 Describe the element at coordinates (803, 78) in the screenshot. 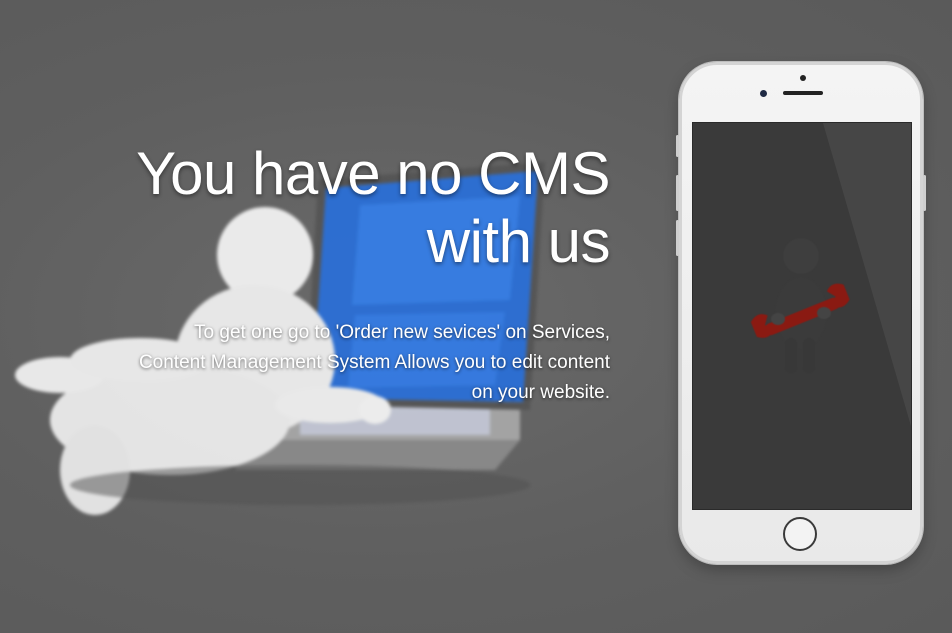

I see `phone-sensor` at that location.